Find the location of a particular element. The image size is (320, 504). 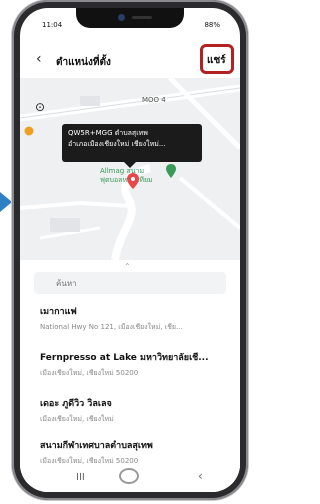

place-name: สนามกีฬาเทศบาลตำบลสุเทพ is located at coordinates (96, 446).